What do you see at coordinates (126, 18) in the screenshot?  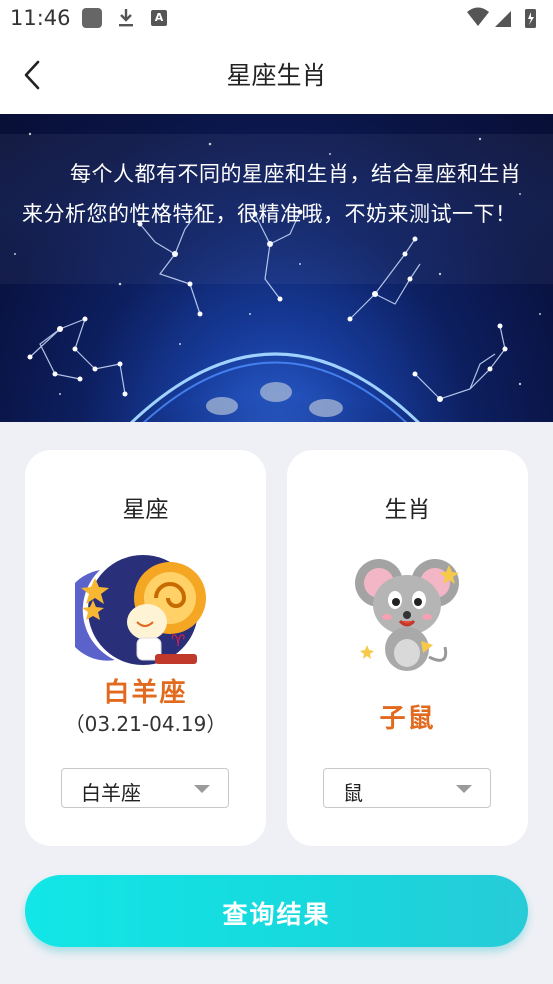 I see `download-icon` at bounding box center [126, 18].